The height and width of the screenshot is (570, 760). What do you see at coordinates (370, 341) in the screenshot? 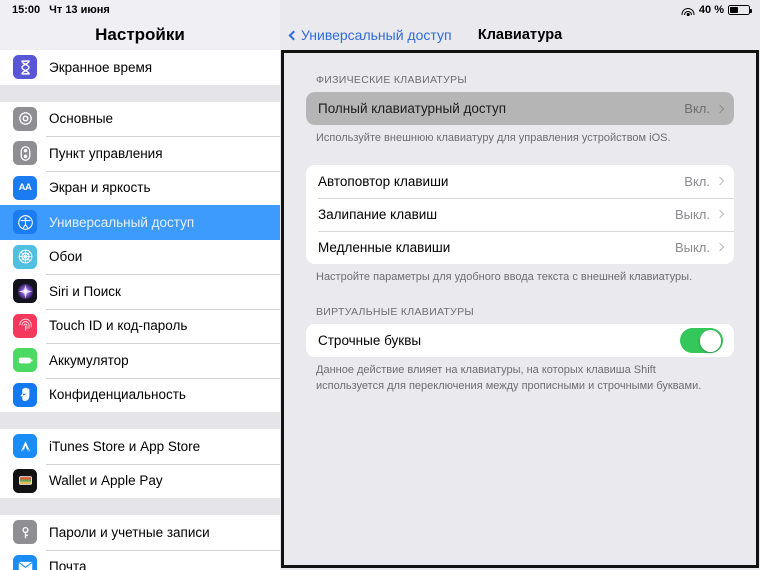
I see `settings-row-label: Строчные буквы` at bounding box center [370, 341].